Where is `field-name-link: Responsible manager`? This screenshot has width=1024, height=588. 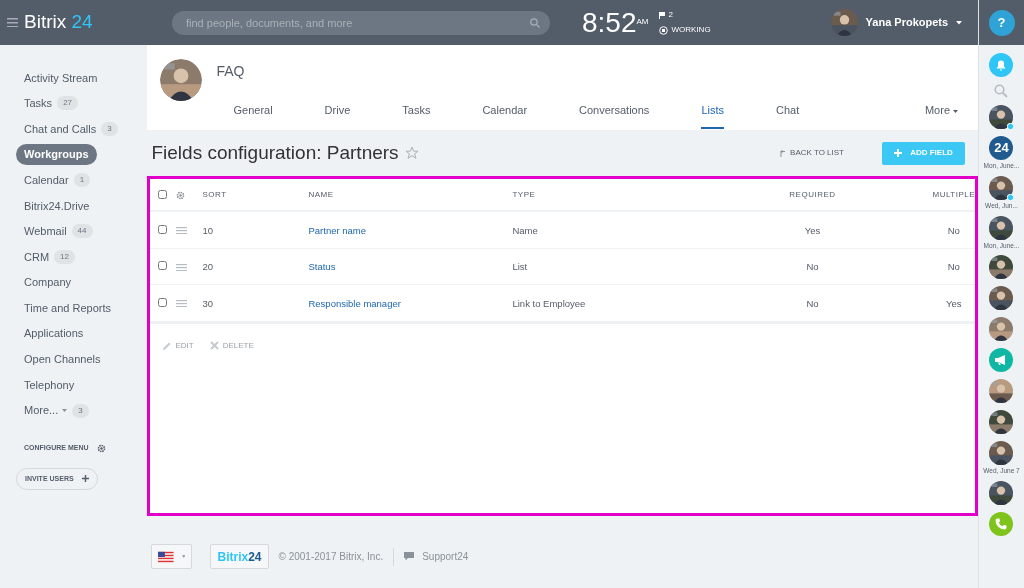 field-name-link: Responsible manager is located at coordinates (354, 303).